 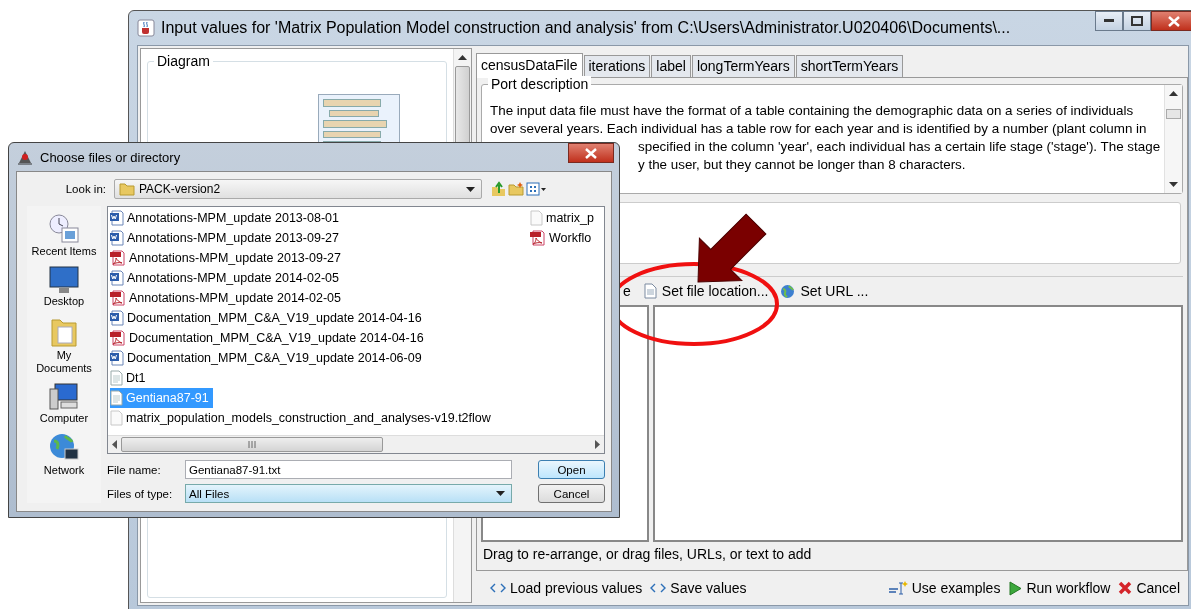 What do you see at coordinates (897, 588) in the screenshot?
I see `text-cursor-sparkle-icon` at bounding box center [897, 588].